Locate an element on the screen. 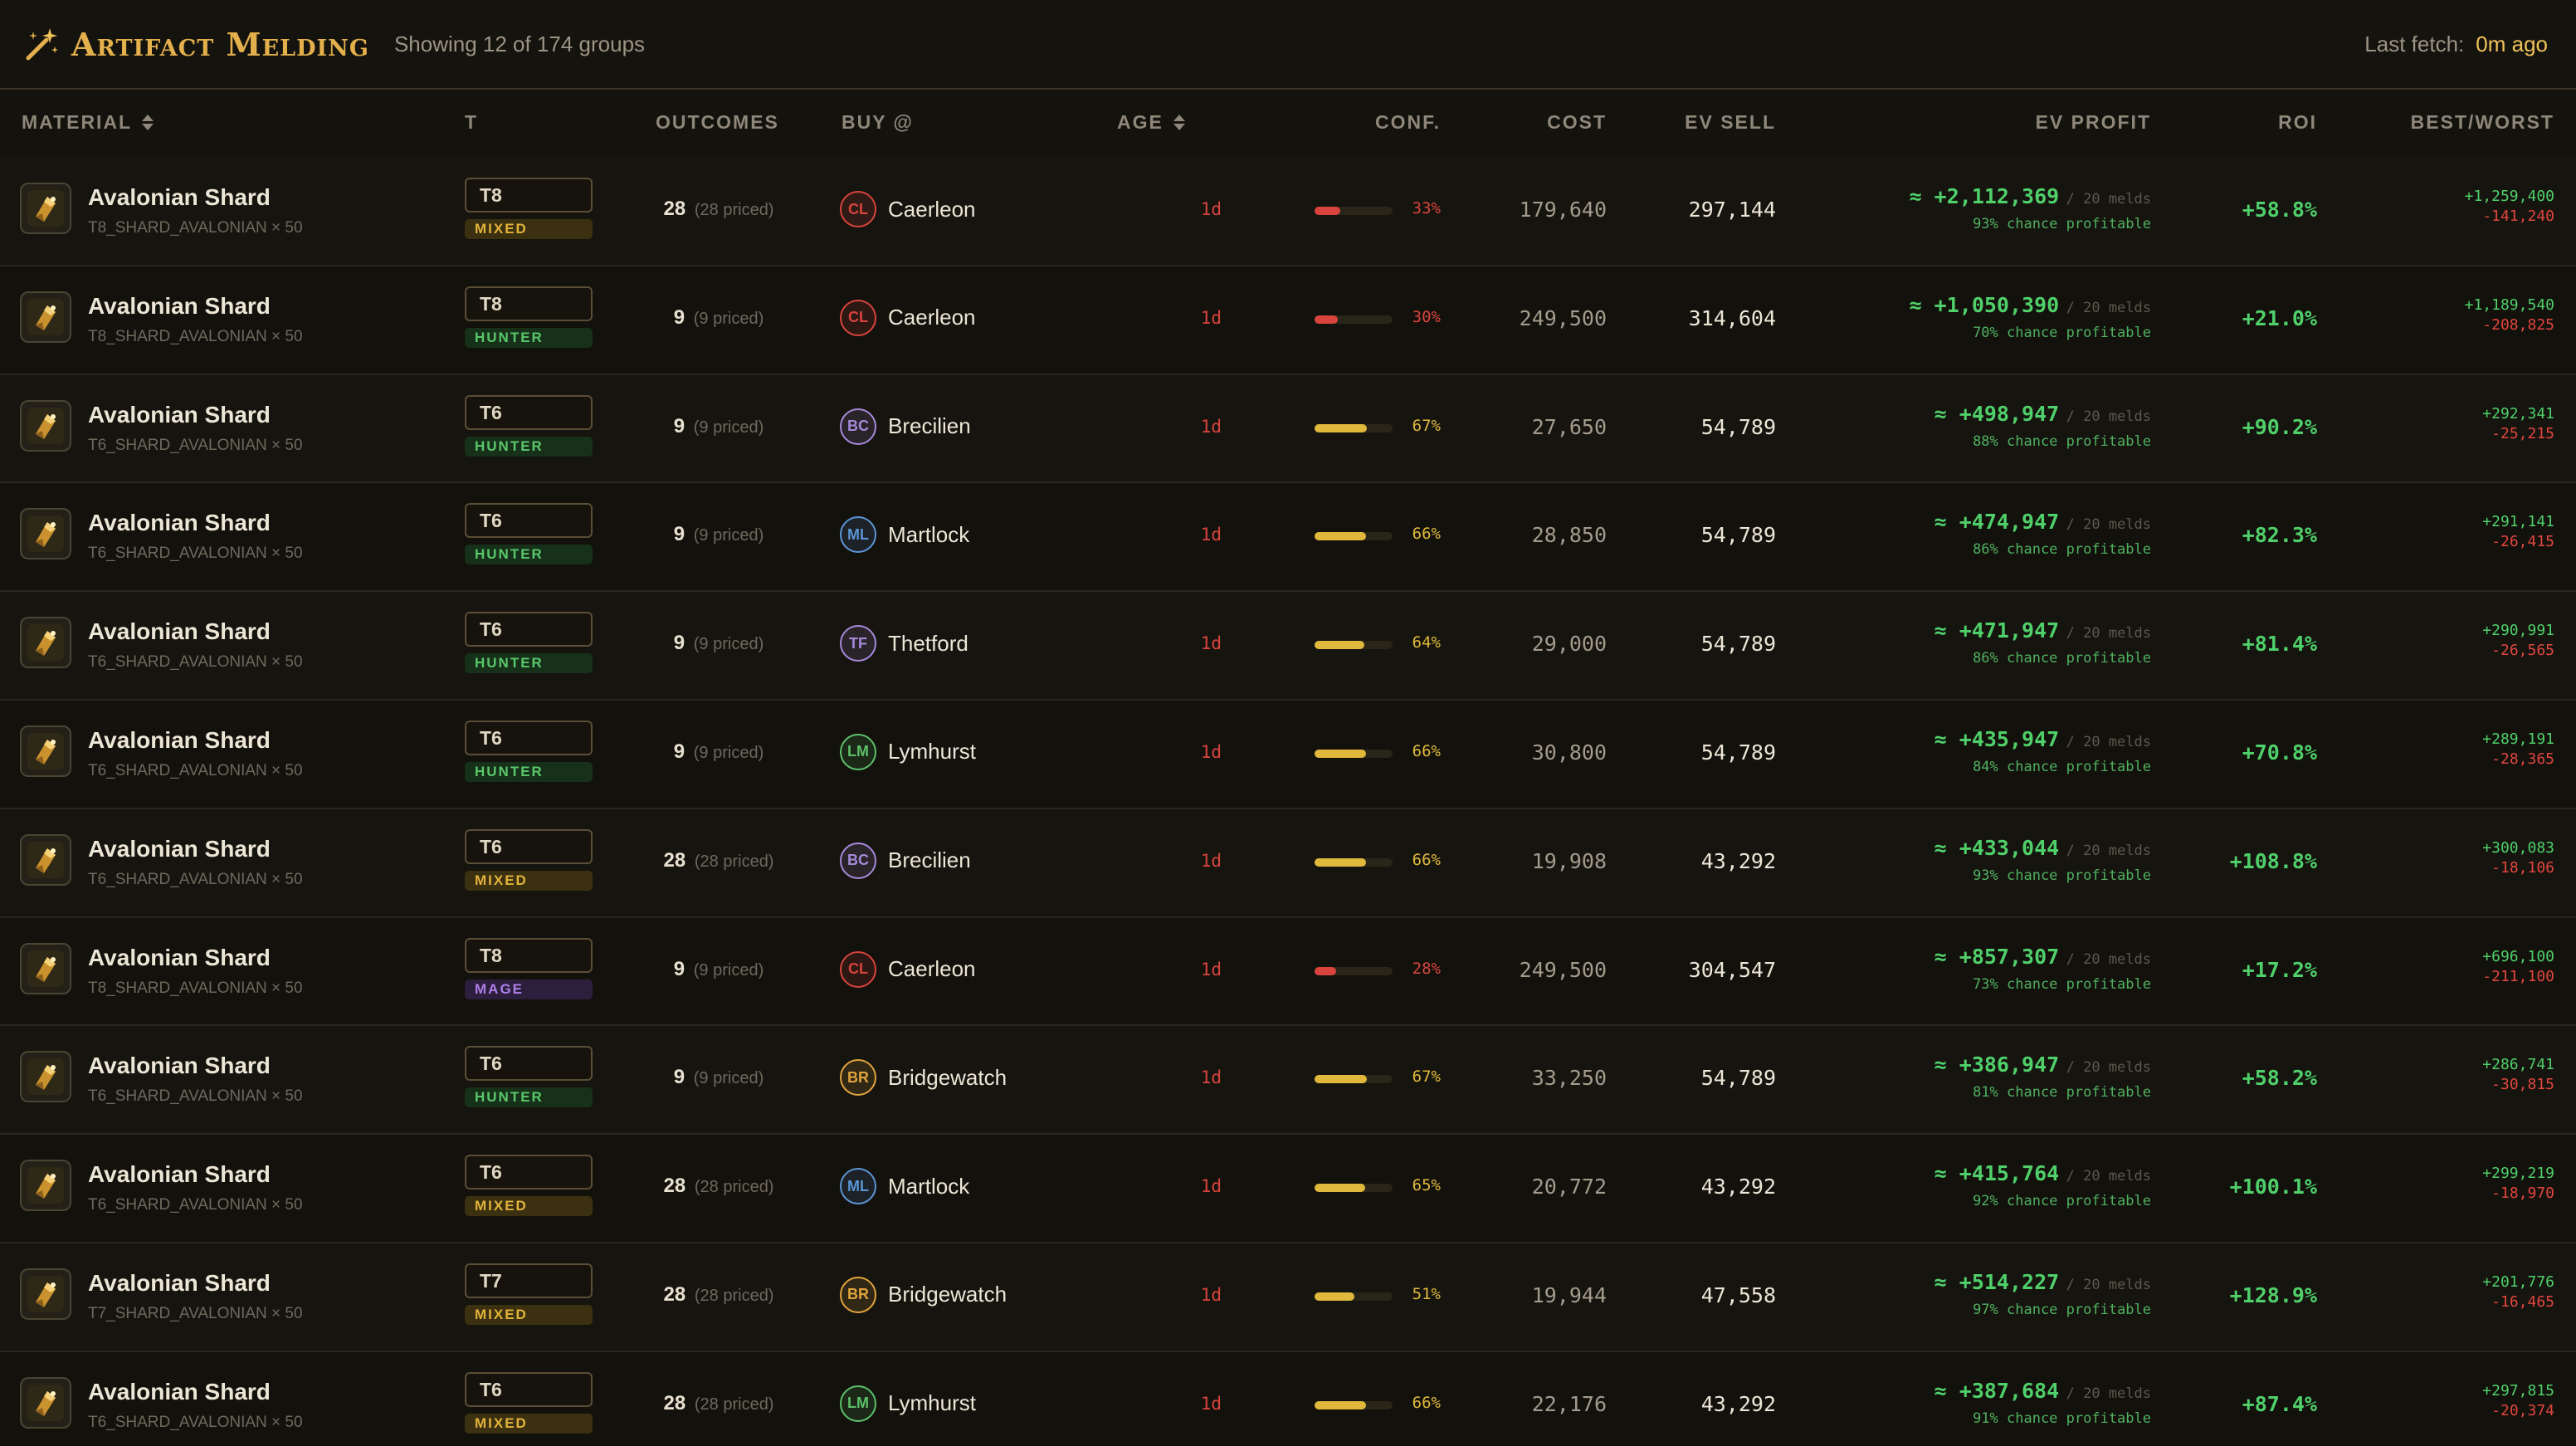  ev-sell-value: 43,292 is located at coordinates (1738, 1187).